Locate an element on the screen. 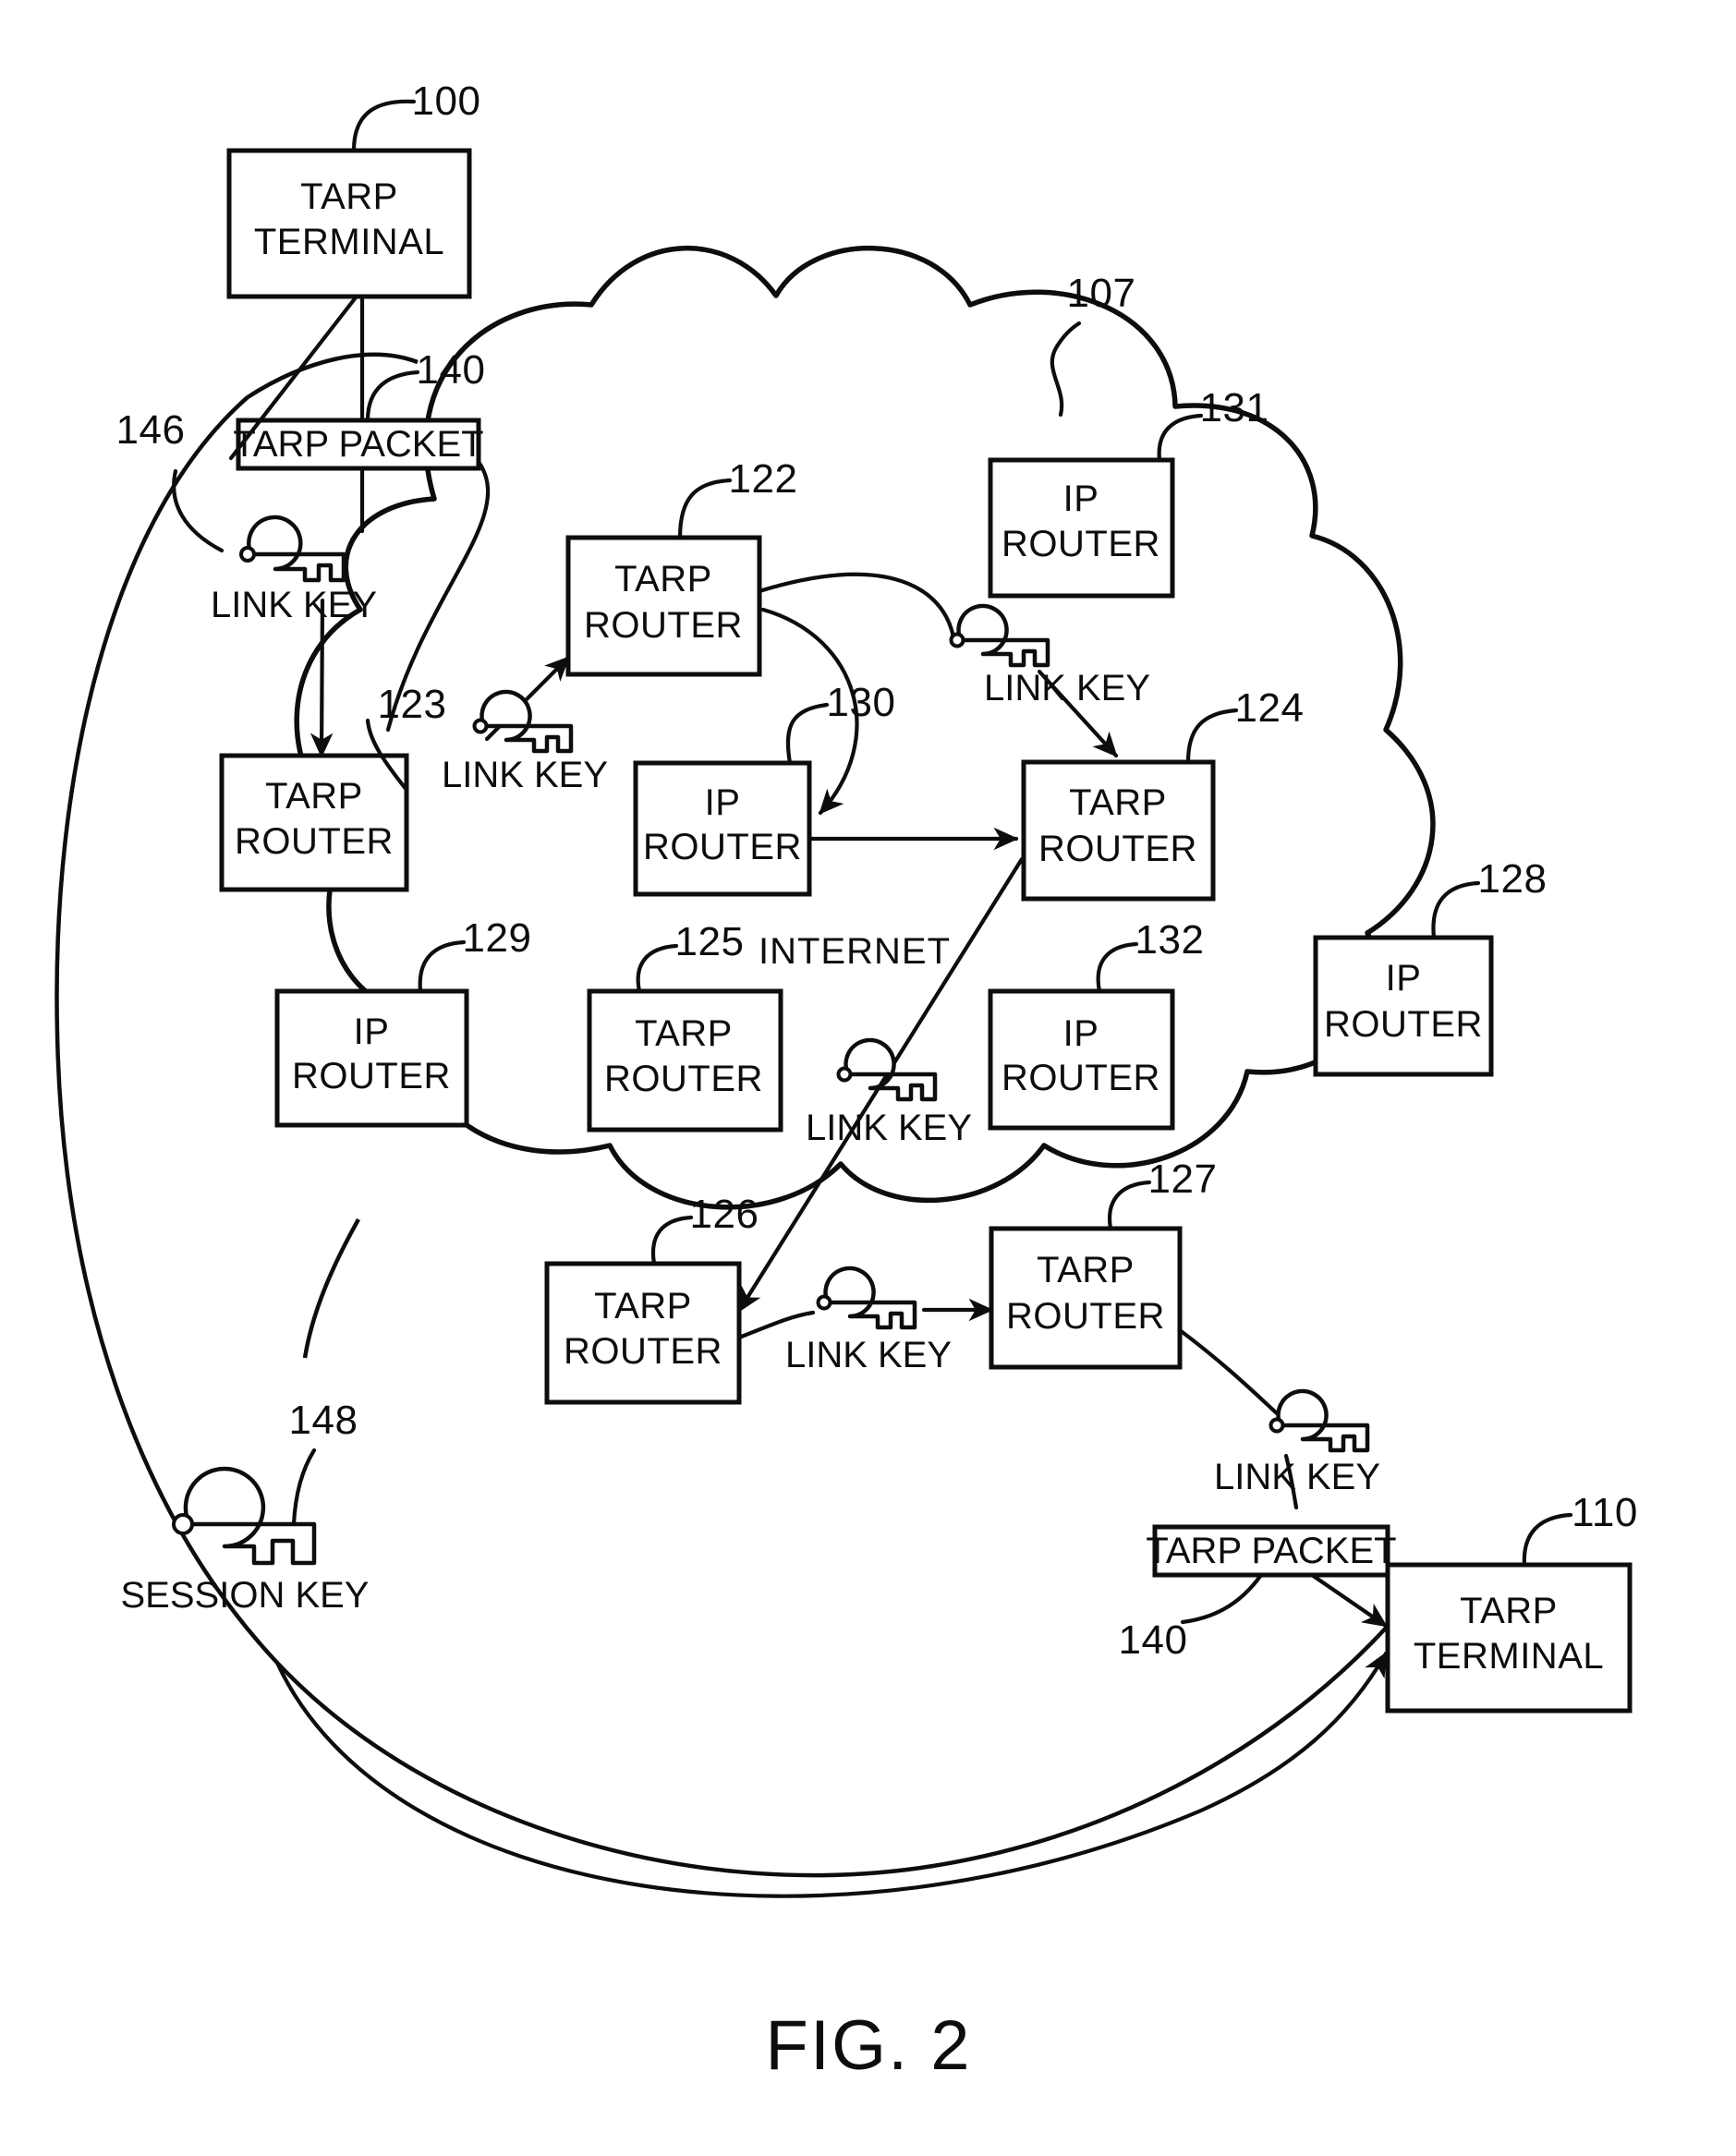 The width and height of the screenshot is (1736, 2156). node-ip-router-131: IP ROUTER is located at coordinates (1082, 528).